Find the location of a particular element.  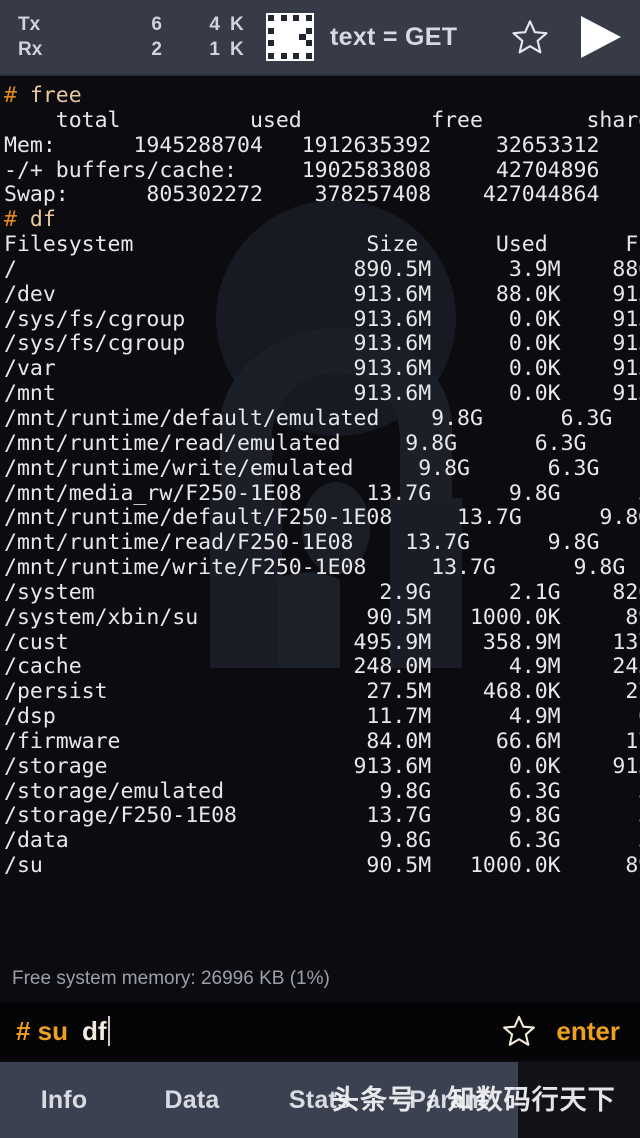

traffic-counts: 6 2 is located at coordinates (126, 37).